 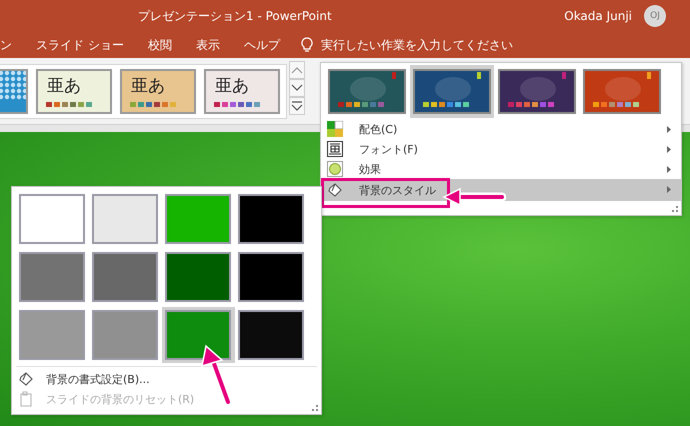 What do you see at coordinates (335, 129) in the screenshot?
I see `color-scheme-icon` at bounding box center [335, 129].